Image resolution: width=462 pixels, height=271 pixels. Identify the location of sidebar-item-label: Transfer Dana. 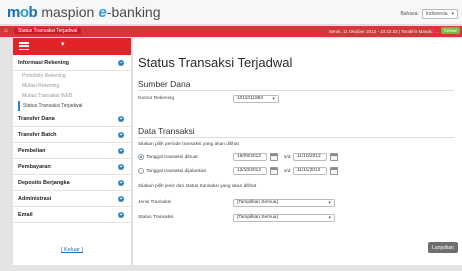
(36, 118).